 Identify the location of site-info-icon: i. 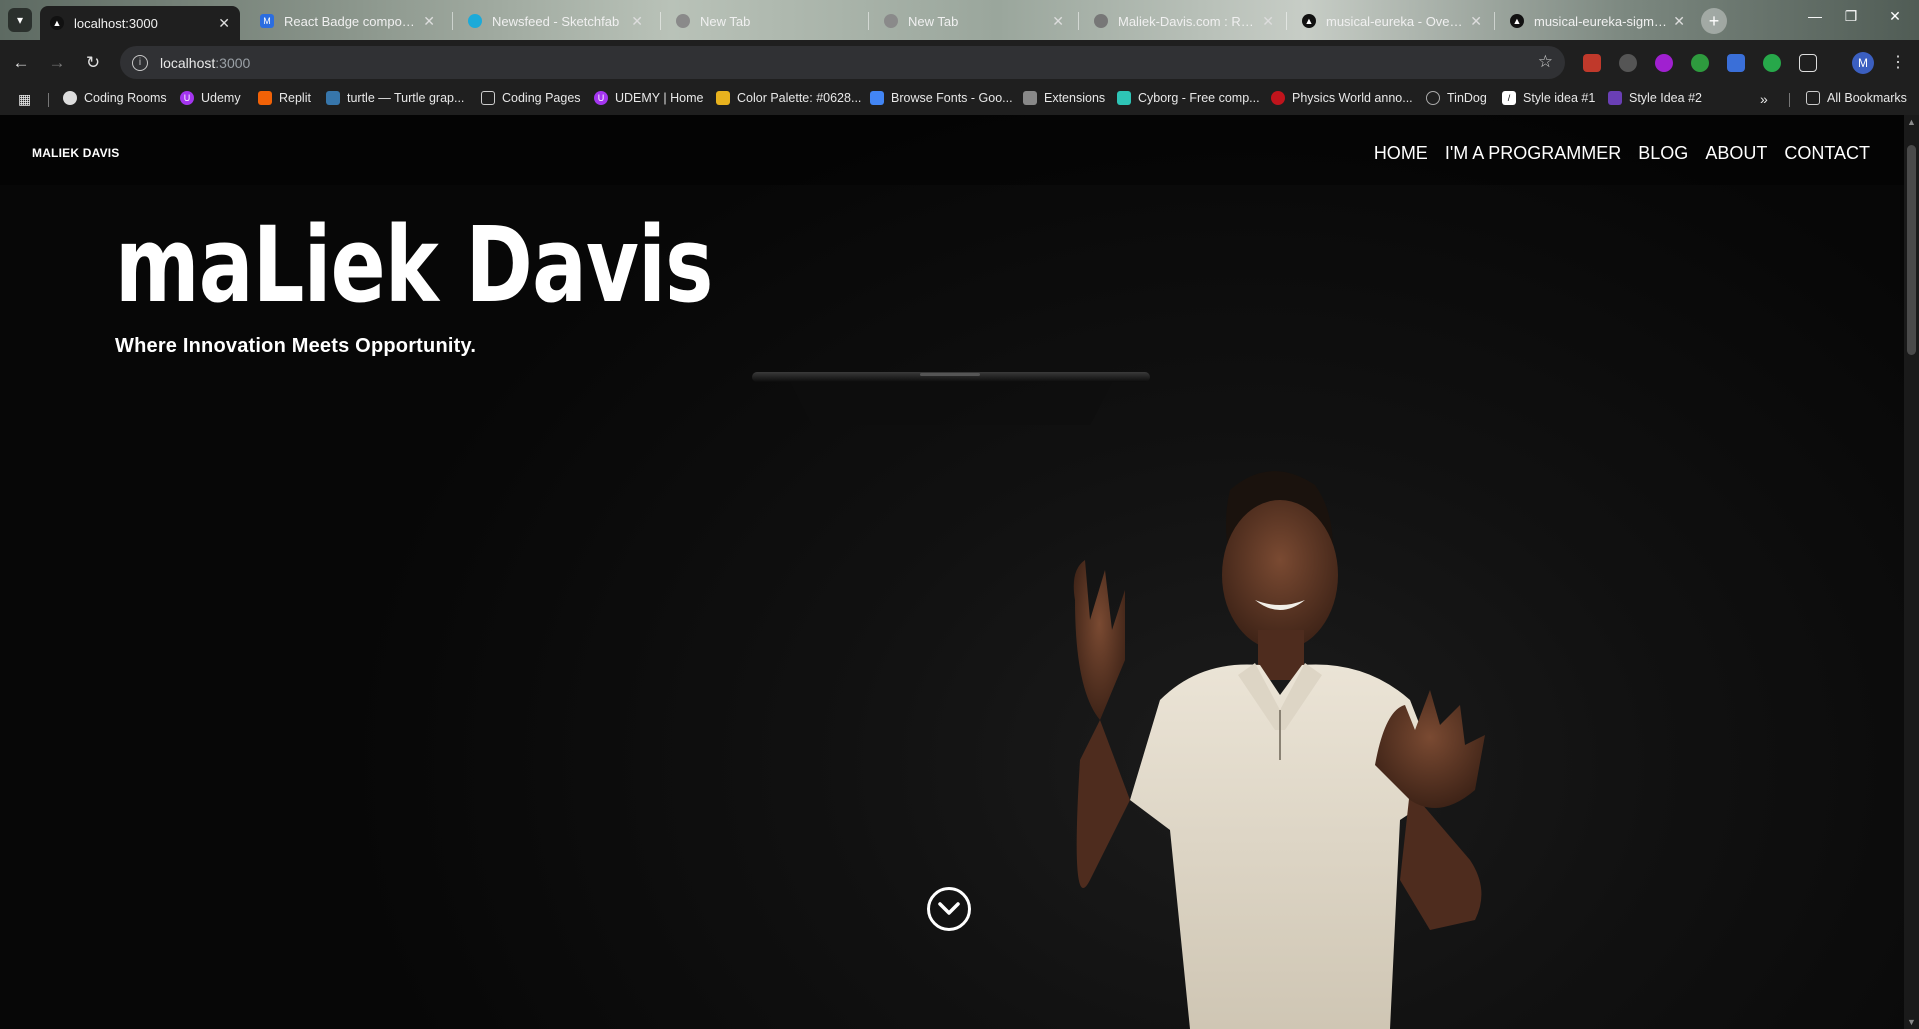
(140, 62).